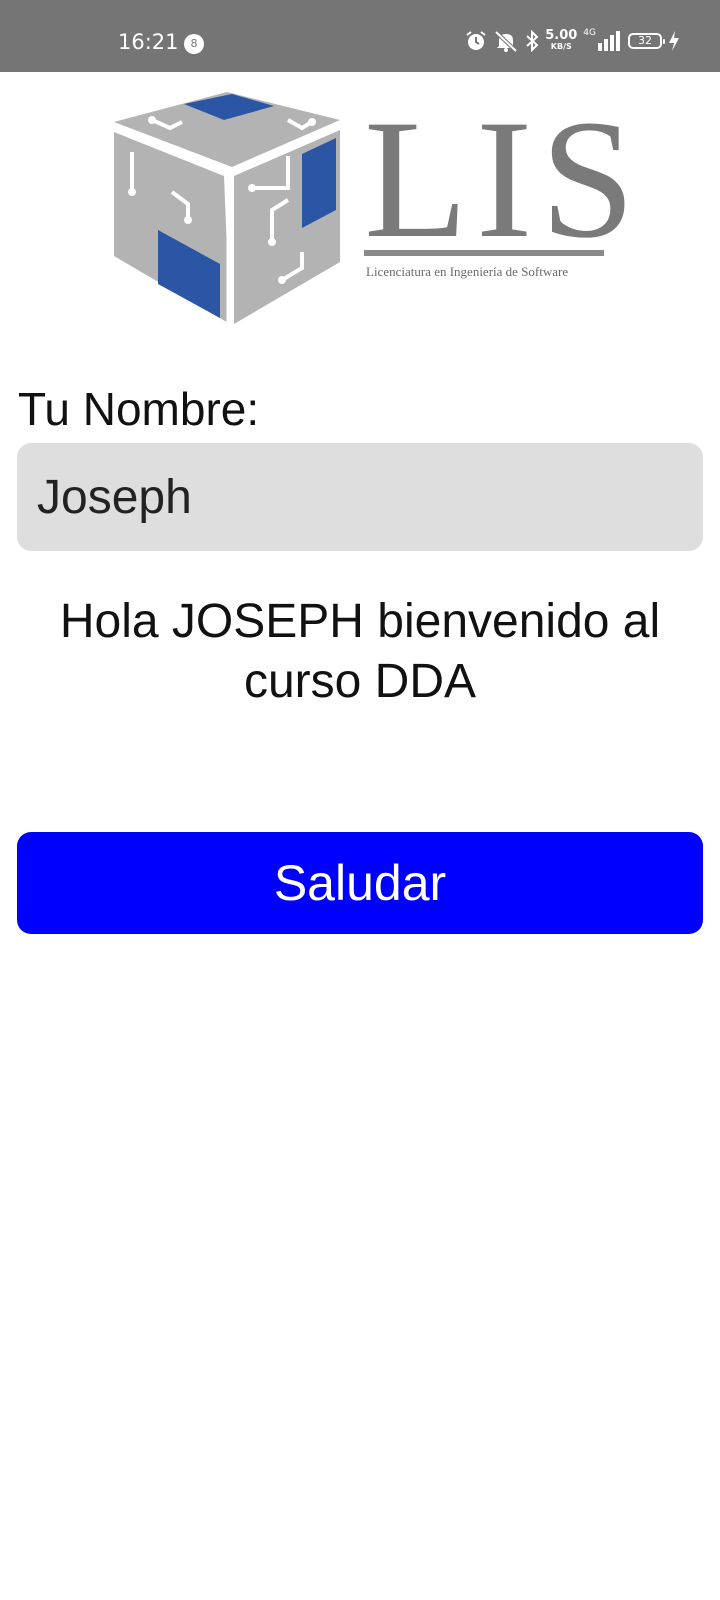  Describe the element at coordinates (360, 36) in the screenshot. I see `status-bar: 16:21 8 5.00 KB/S 4G 32` at that location.